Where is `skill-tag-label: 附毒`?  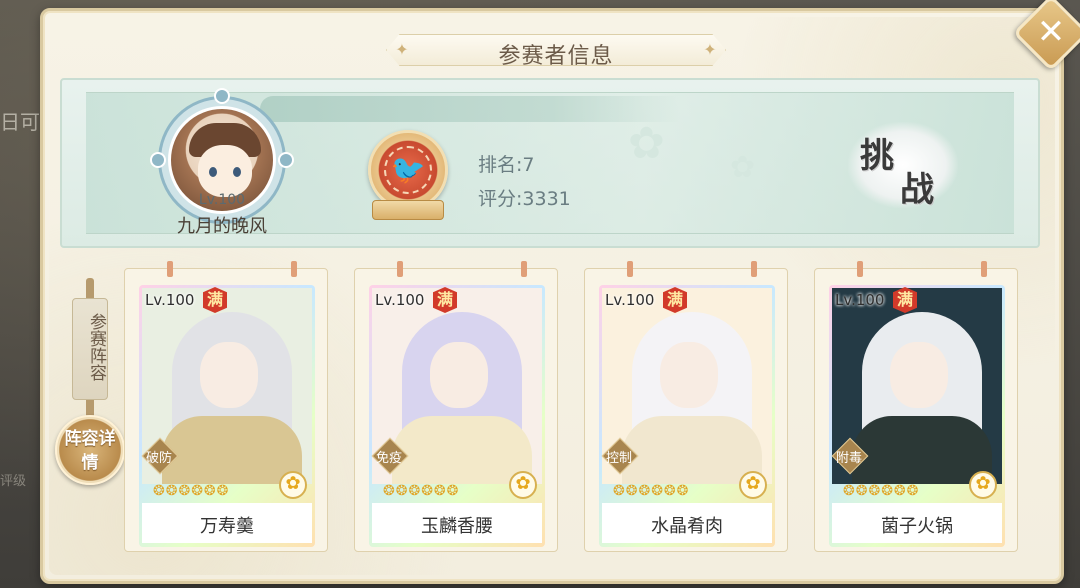 skill-tag-label: 附毒 is located at coordinates (848, 458).